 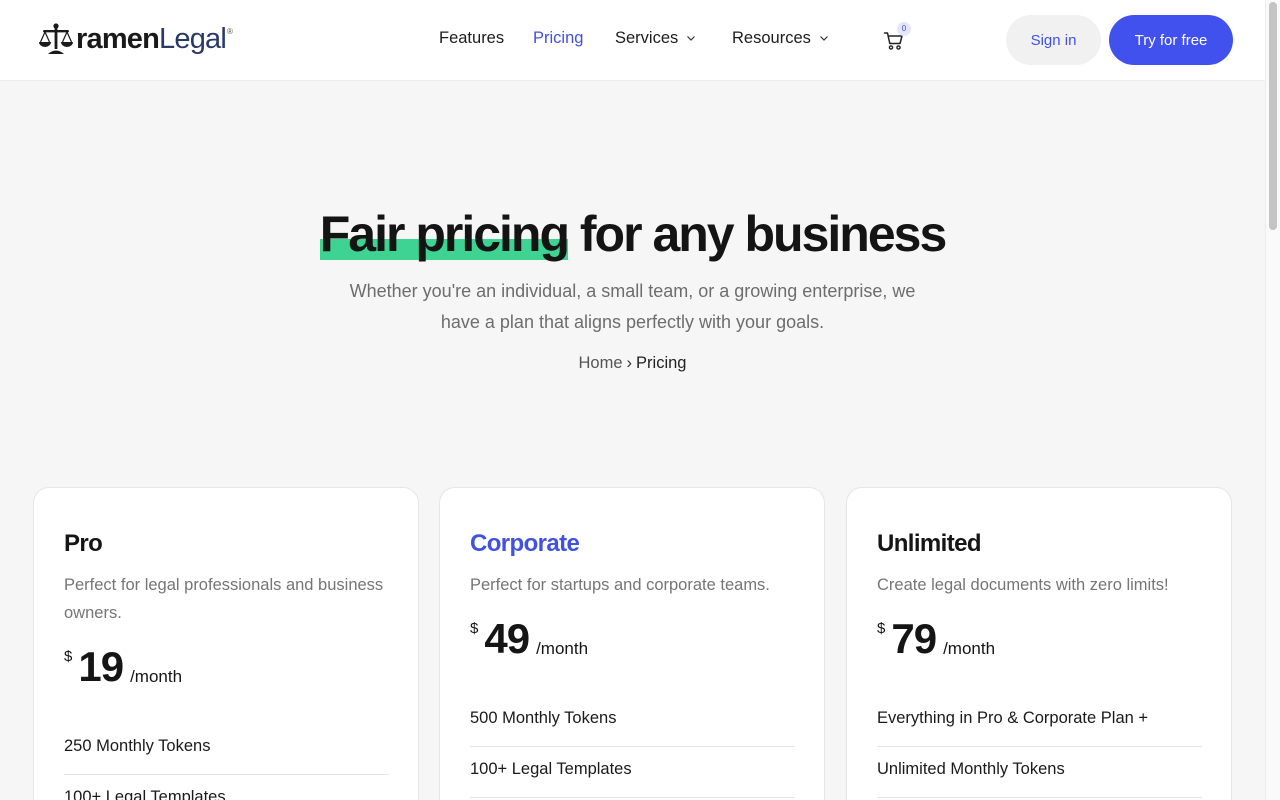 What do you see at coordinates (1053, 40) in the screenshot?
I see `sign-in-button: Sign in` at bounding box center [1053, 40].